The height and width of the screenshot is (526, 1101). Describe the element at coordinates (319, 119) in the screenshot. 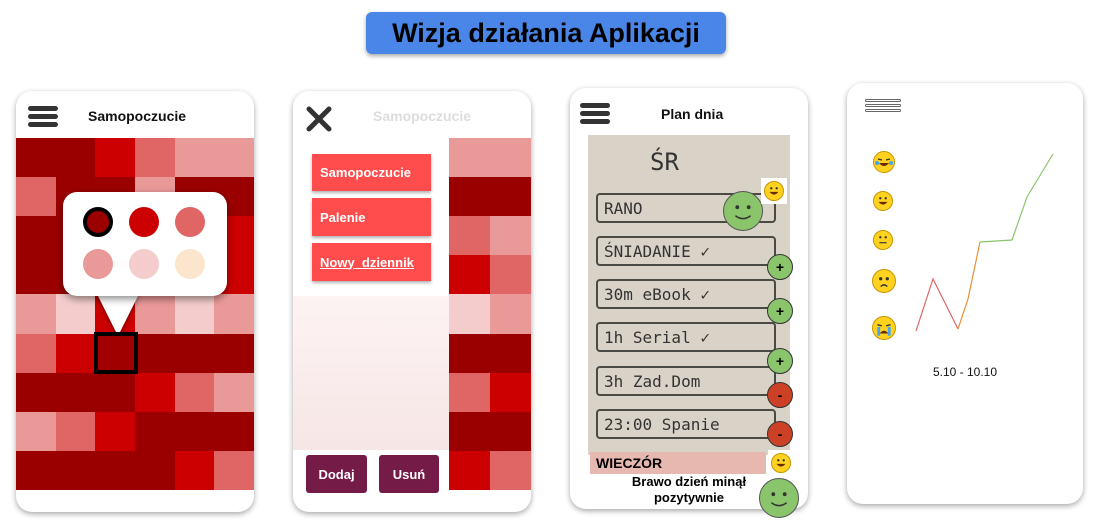

I see `close-icon` at that location.